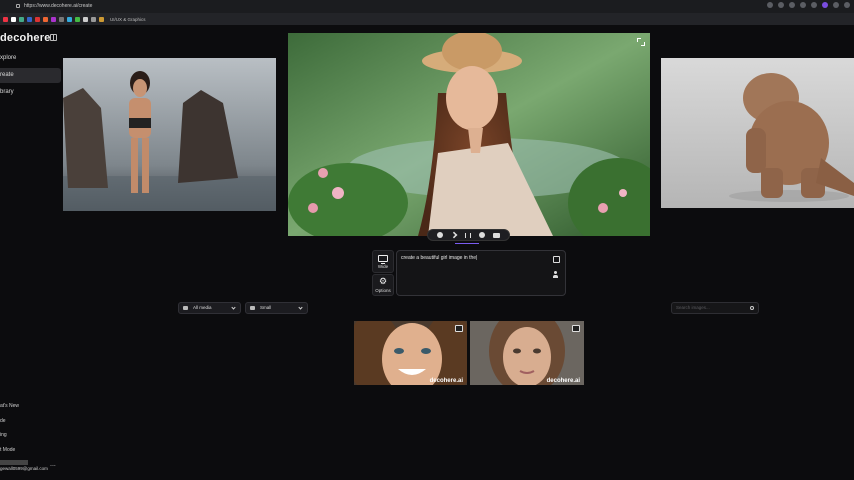 The image size is (854, 480). Describe the element at coordinates (556, 274) in the screenshot. I see `character-add-icon` at that location.